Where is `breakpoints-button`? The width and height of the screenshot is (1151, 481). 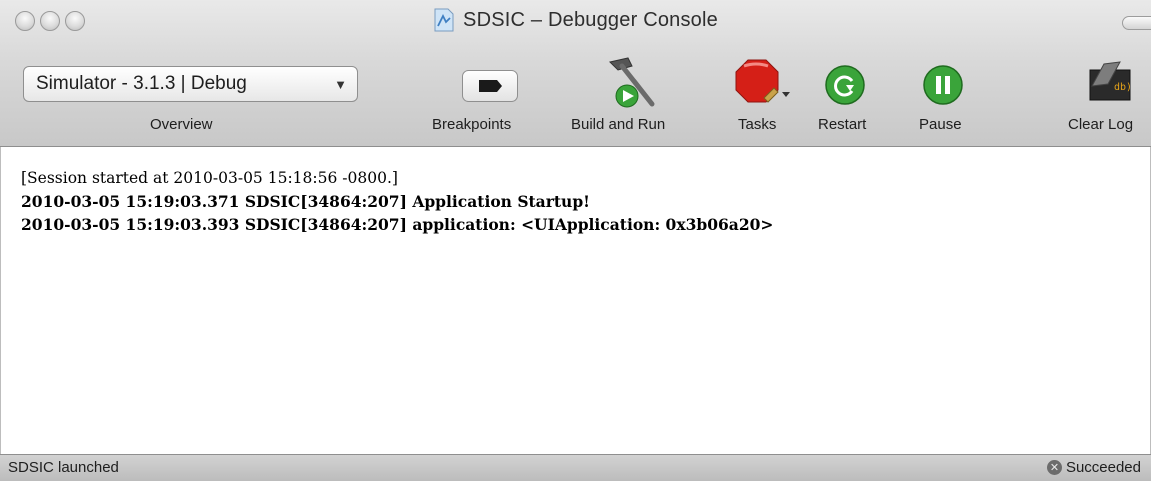
breakpoints-button is located at coordinates (490, 88).